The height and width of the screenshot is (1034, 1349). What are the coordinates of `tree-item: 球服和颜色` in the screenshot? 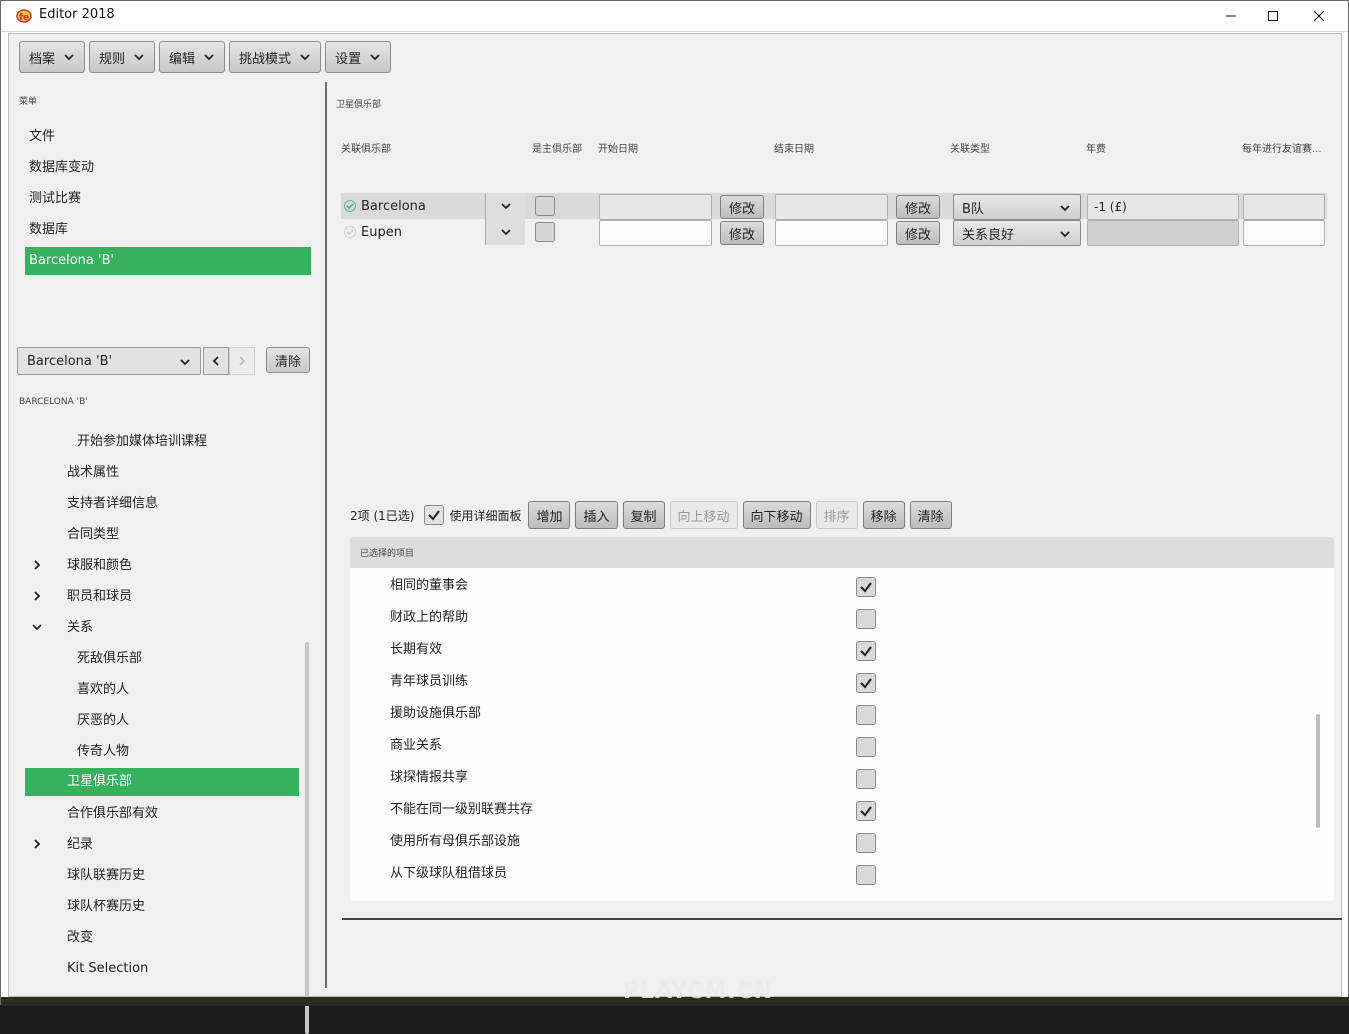 It's located at (162, 565).